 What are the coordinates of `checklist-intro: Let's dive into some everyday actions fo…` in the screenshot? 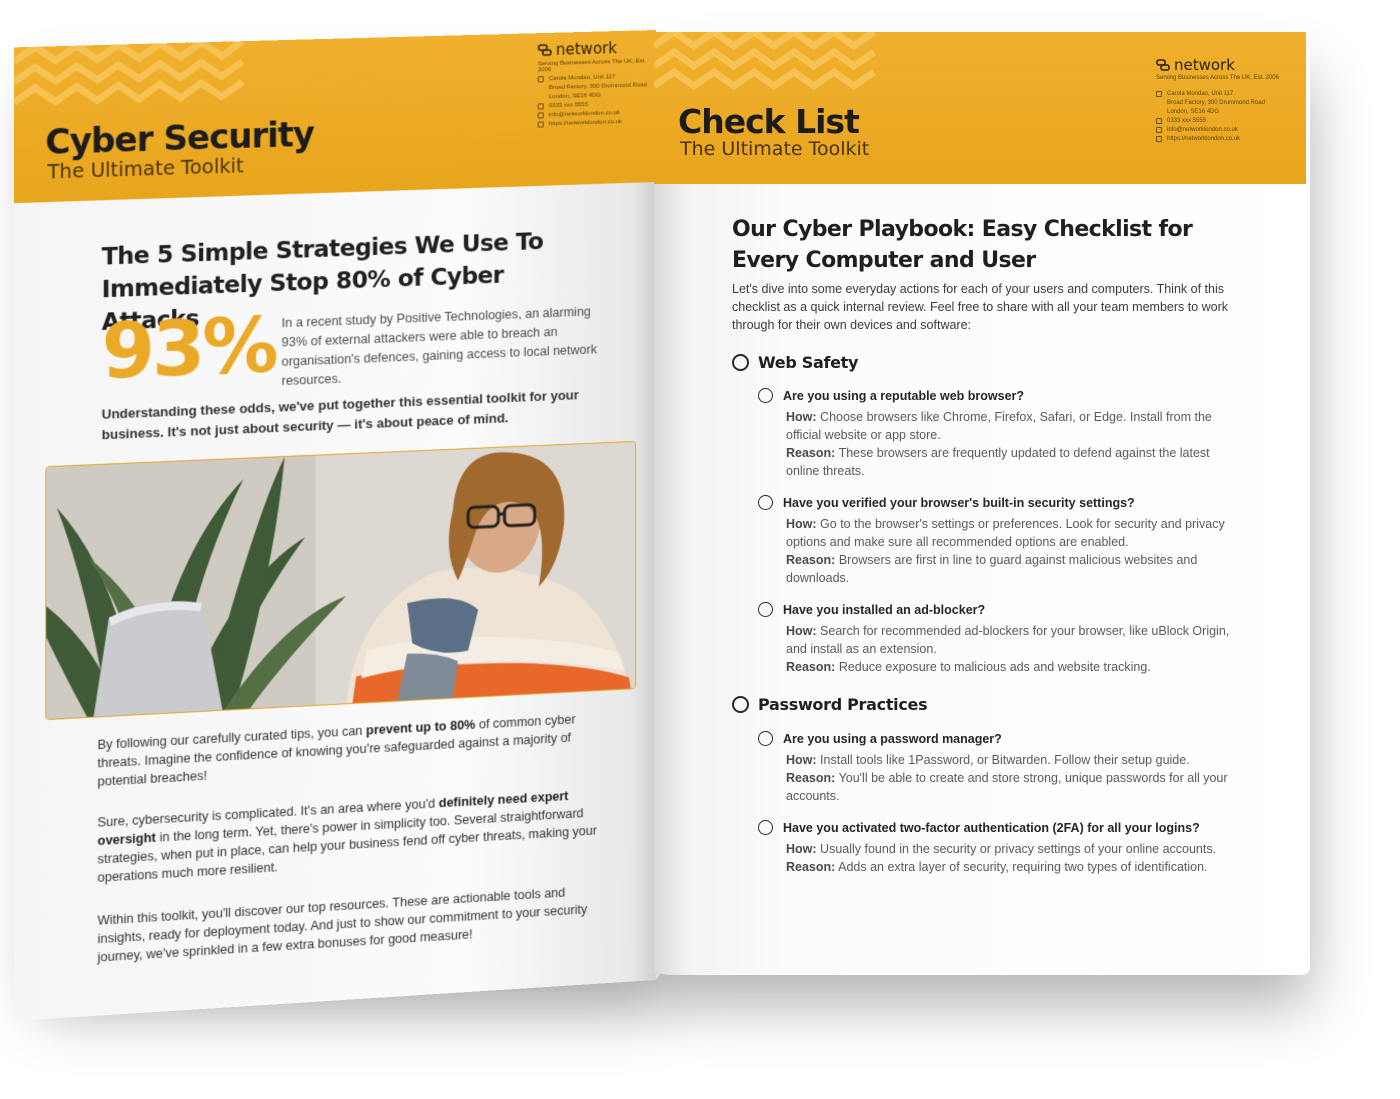 It's located at (980, 307).